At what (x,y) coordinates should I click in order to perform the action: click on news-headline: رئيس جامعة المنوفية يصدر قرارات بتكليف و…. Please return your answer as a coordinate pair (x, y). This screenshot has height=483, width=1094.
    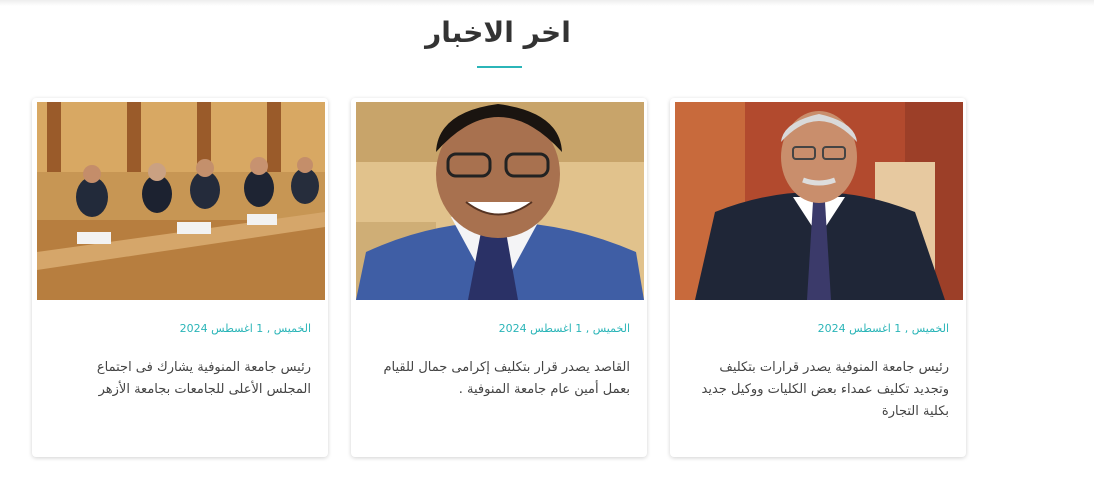
    Looking at the image, I should click on (818, 390).